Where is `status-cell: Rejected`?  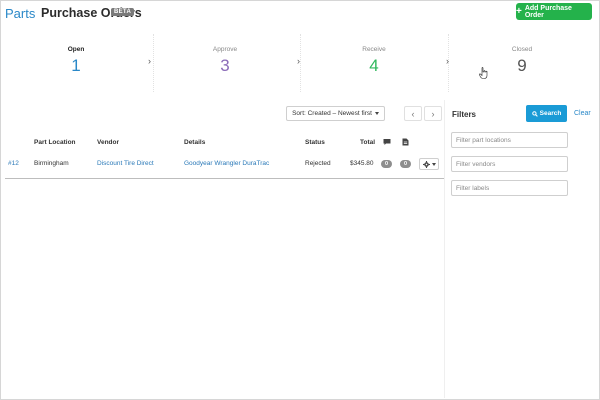
status-cell: Rejected is located at coordinates (318, 163).